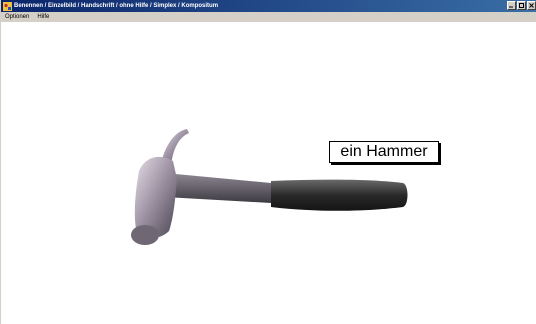 Image resolution: width=536 pixels, height=324 pixels. I want to click on menu-optionen: Optionen, so click(17, 17).